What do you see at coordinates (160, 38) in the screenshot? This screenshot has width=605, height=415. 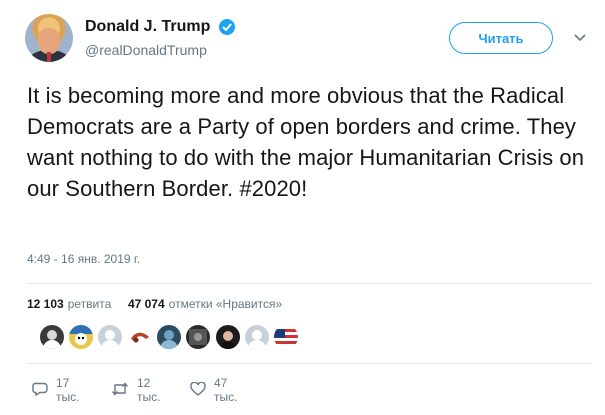 I see `user-names: Donald J. Trump @realDonaldTrump` at bounding box center [160, 38].